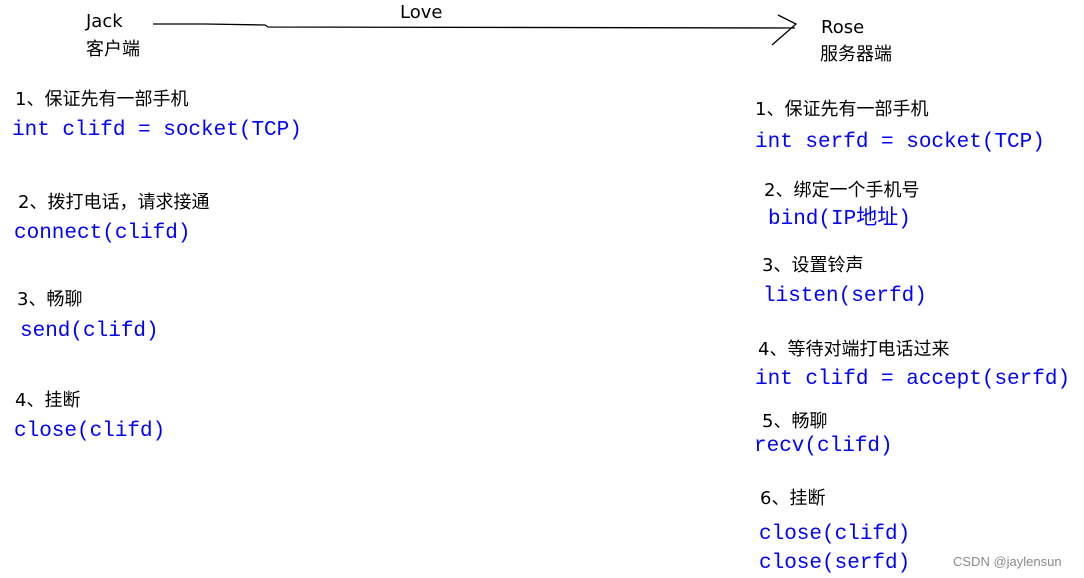 Image resolution: width=1084 pixels, height=578 pixels. Describe the element at coordinates (157, 130) in the screenshot. I see `client-step-1-code: int clifd = socket(TCP)` at that location.